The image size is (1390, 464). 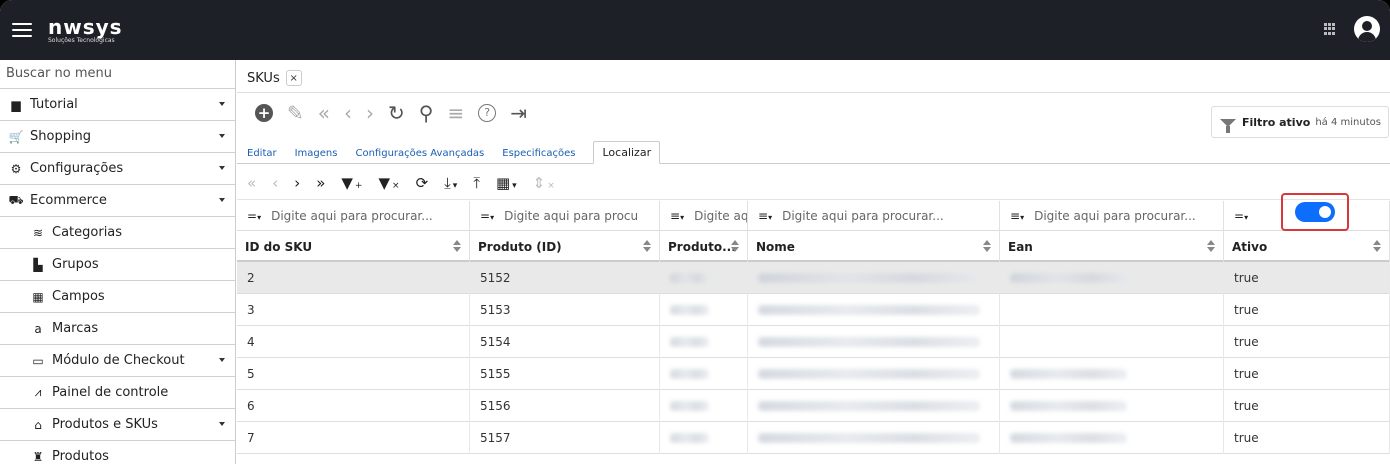 I want to click on book-icon: ▆, so click(x=16, y=104).